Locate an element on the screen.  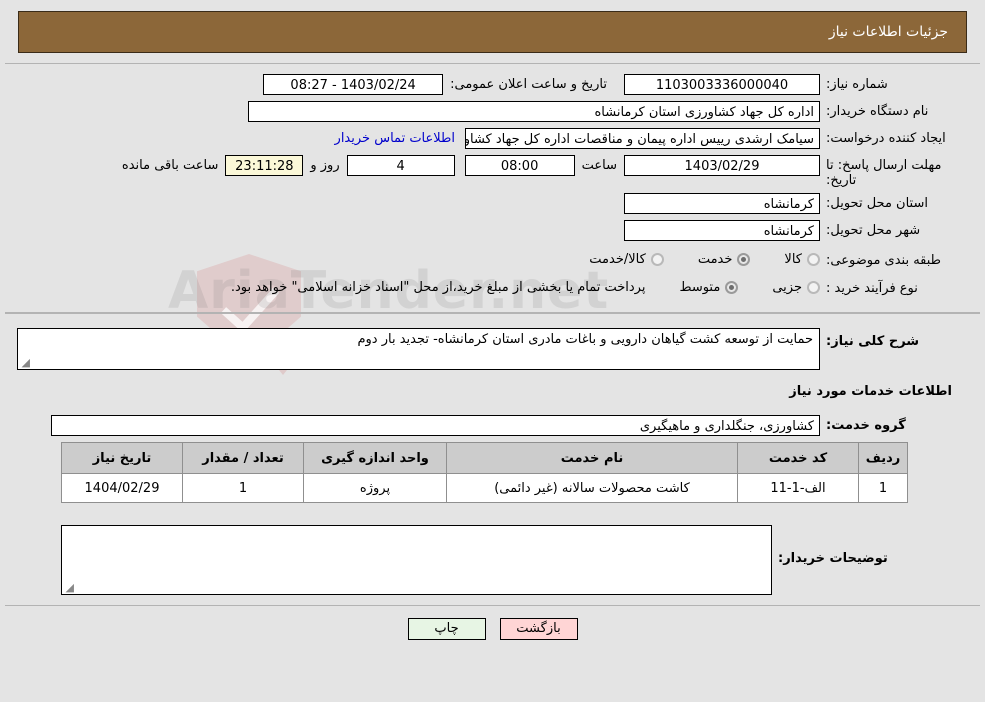
buyer-notes-label: توضیحات خریدار: is located at coordinates (833, 558).